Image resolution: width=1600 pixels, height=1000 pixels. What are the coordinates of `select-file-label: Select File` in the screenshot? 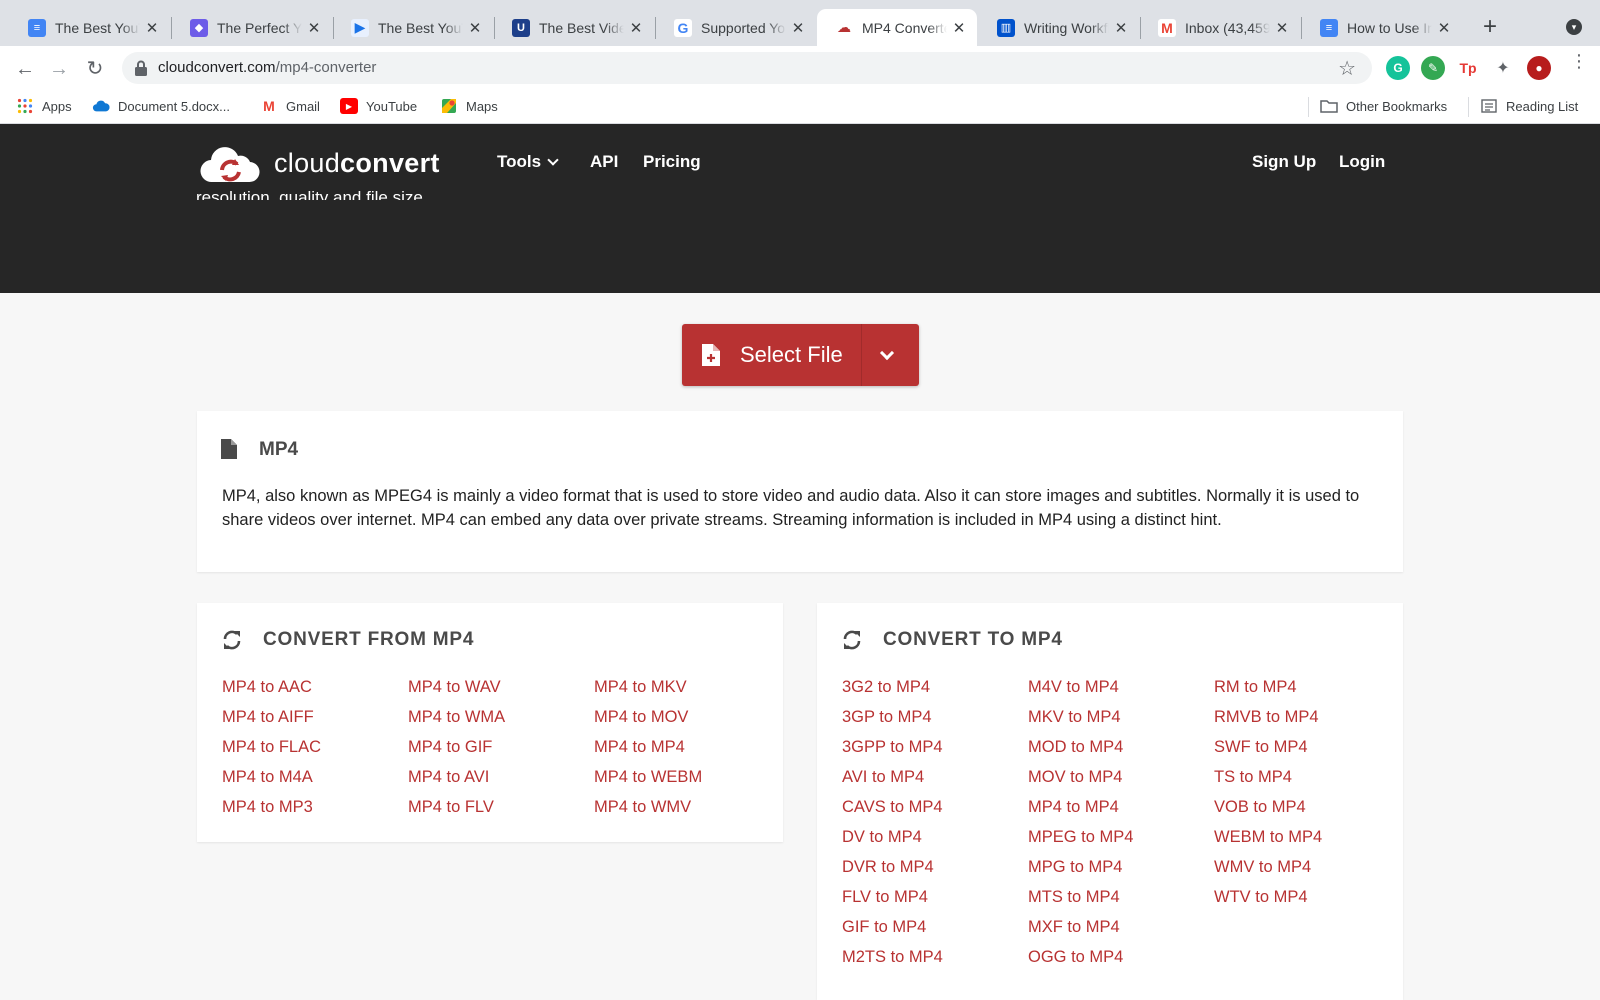 It's located at (791, 354).